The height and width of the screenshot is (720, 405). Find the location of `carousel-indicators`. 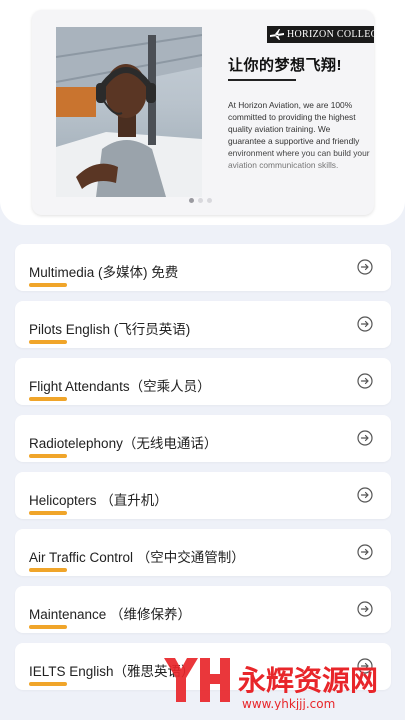

carousel-indicators is located at coordinates (200, 200).